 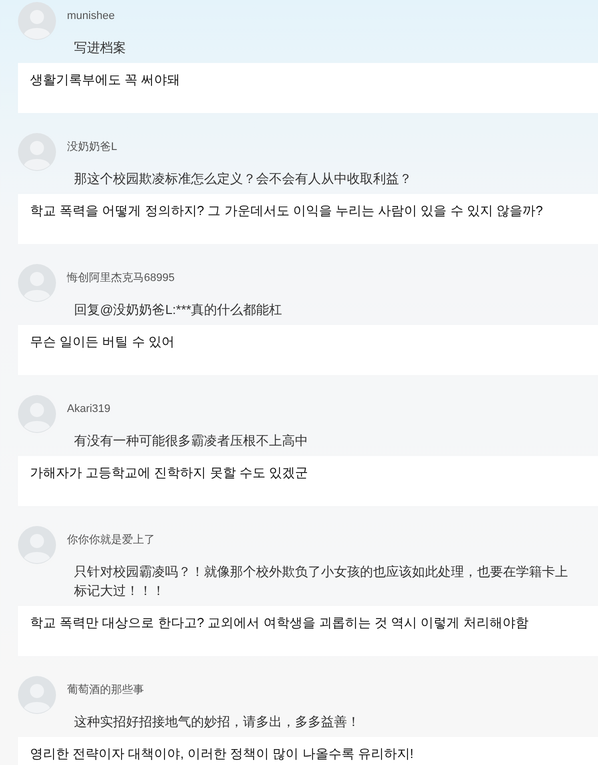 What do you see at coordinates (308, 631) in the screenshot?
I see `translation-box: 학교 폭력만 대상으로 한다고? 교외에서 여학생을 괴롭히는 것 역시 이렇게 처리해야함` at bounding box center [308, 631].